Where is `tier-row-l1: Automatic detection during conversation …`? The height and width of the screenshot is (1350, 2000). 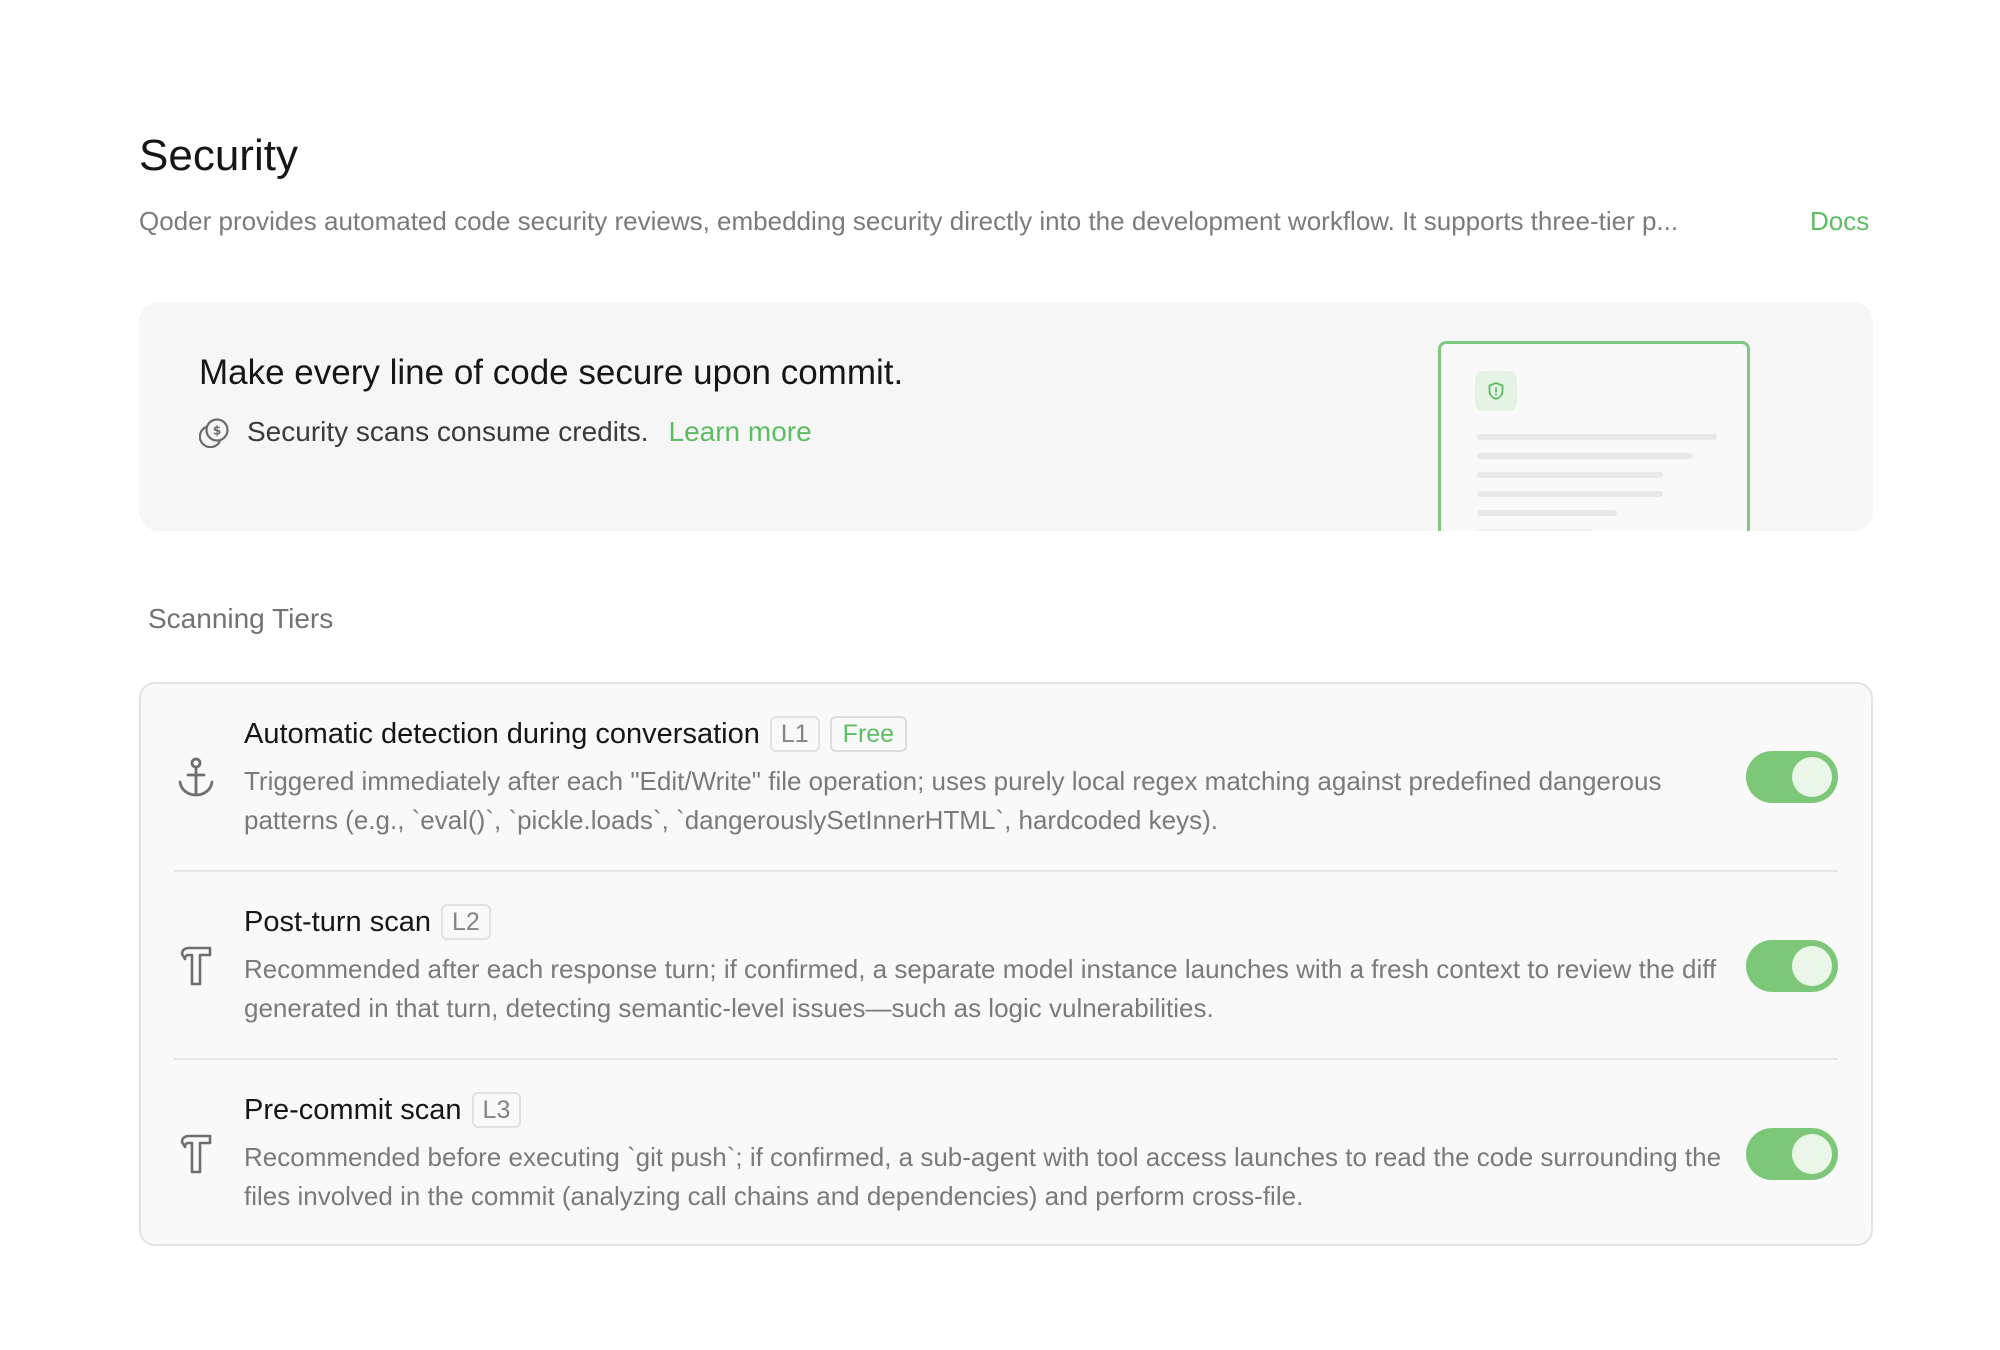
tier-row-l1: Automatic detection during conversation … is located at coordinates (1006, 778).